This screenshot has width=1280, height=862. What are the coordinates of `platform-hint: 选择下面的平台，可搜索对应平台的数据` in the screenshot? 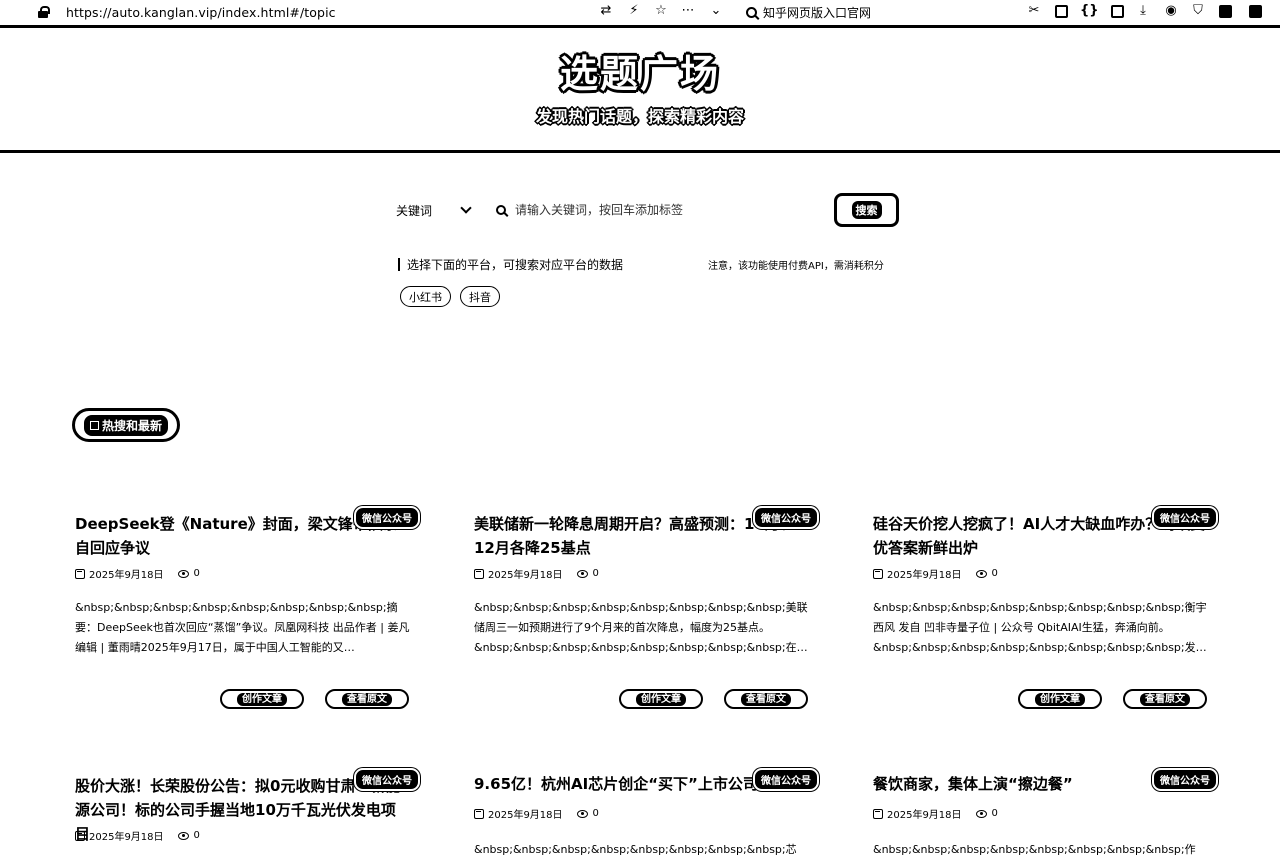 It's located at (510, 264).